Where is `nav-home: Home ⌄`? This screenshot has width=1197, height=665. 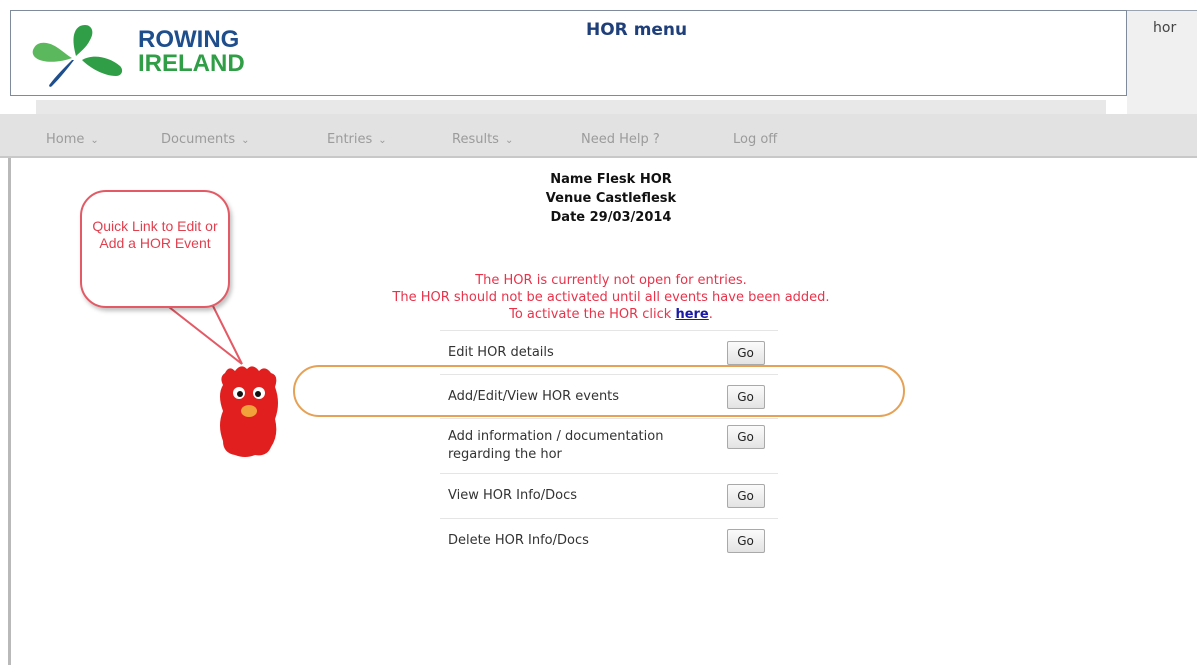
nav-home: Home ⌄ is located at coordinates (72, 139).